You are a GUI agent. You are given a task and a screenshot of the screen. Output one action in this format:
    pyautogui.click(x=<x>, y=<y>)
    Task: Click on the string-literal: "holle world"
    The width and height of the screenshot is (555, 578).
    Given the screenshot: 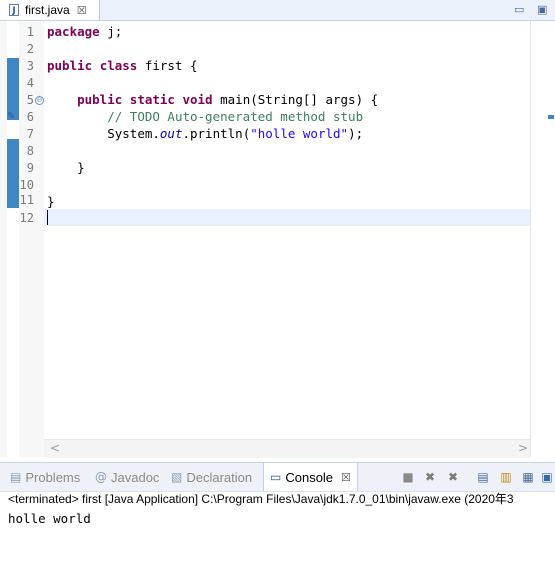 What is the action you would take?
    pyautogui.click(x=299, y=133)
    